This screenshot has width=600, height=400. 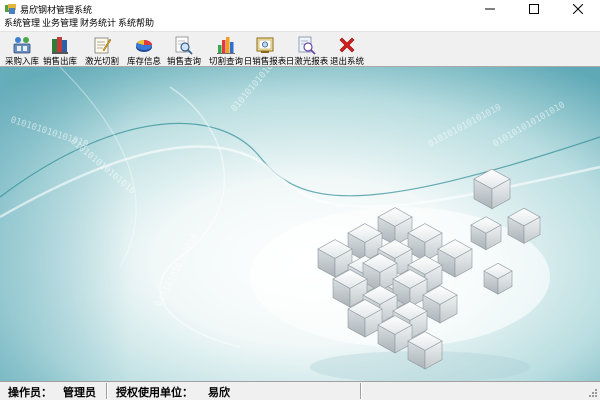 I want to click on menu-system-management: 系统管理, so click(x=22, y=24).